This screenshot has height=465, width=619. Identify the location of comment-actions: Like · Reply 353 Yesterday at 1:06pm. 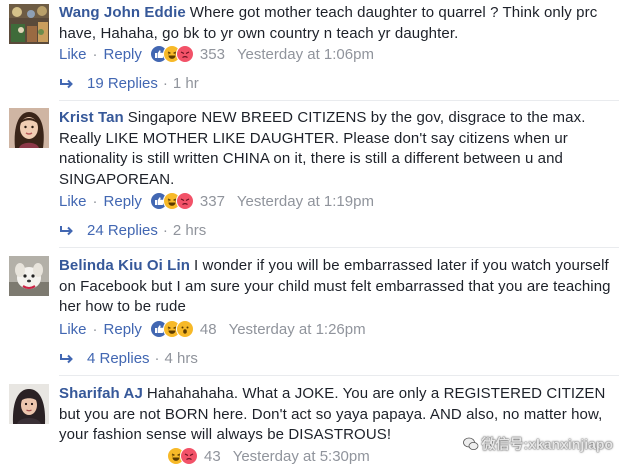
(216, 54).